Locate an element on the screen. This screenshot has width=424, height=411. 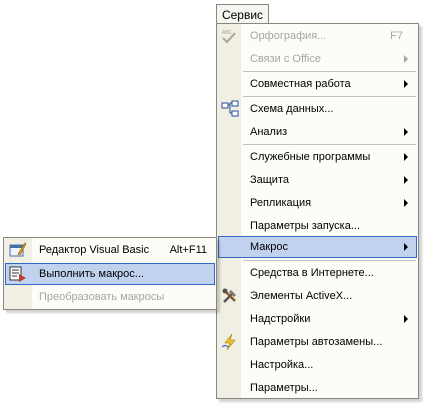
menu-title-service: Сервис is located at coordinates (242, 14).